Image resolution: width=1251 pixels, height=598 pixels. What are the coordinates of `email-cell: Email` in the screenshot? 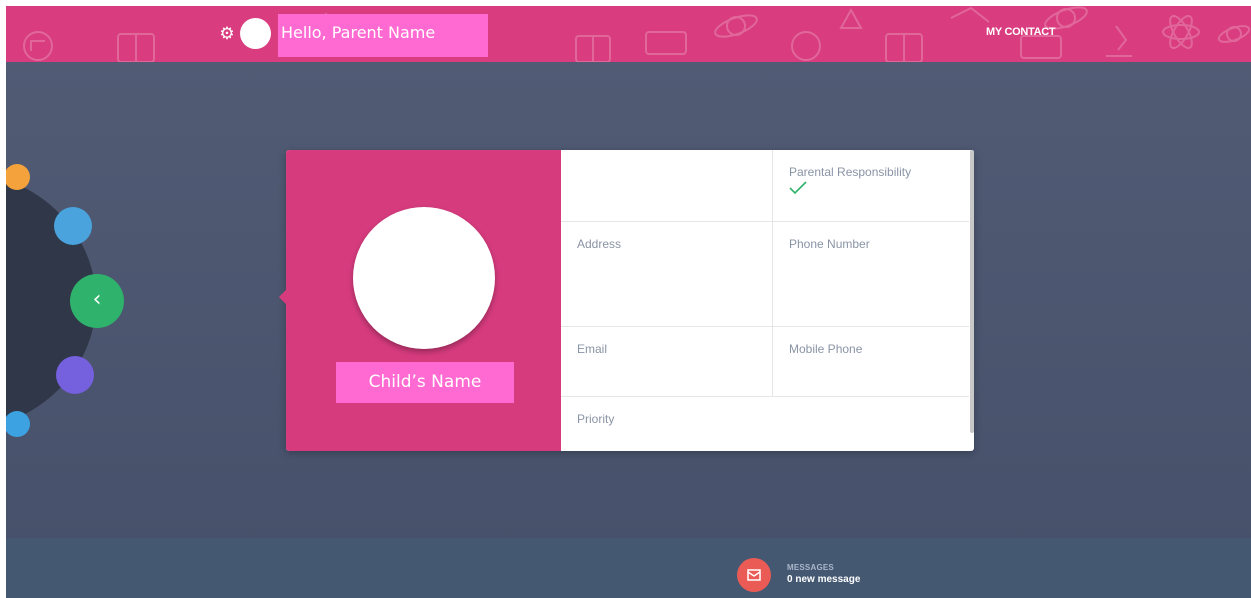 It's located at (667, 362).